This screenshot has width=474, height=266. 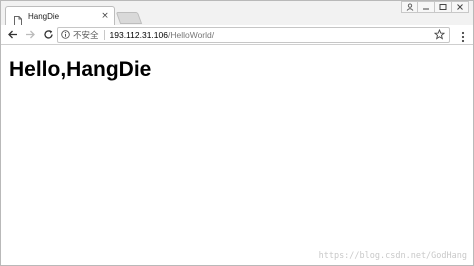 What do you see at coordinates (86, 35) in the screenshot?
I see `security-label: 不安全` at bounding box center [86, 35].